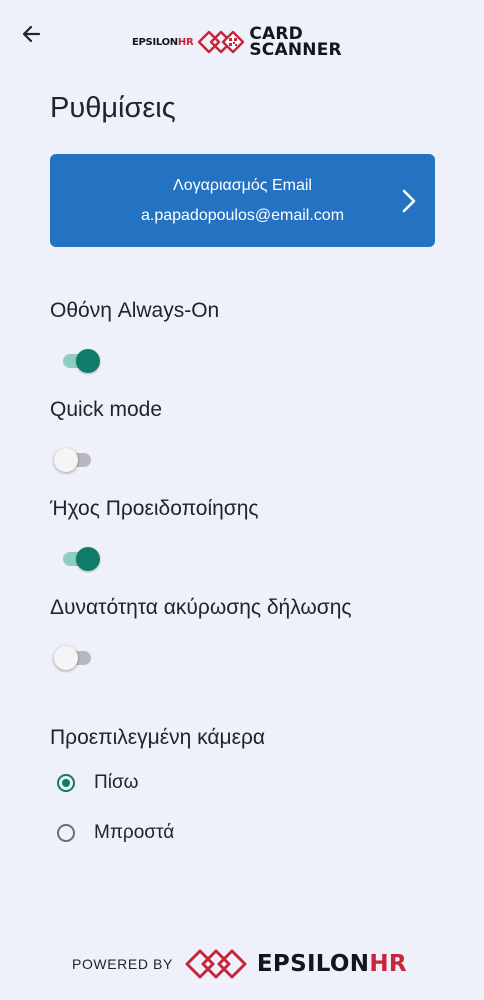 This screenshot has height=1000, width=484. I want to click on always-on-toggle, so click(78, 361).